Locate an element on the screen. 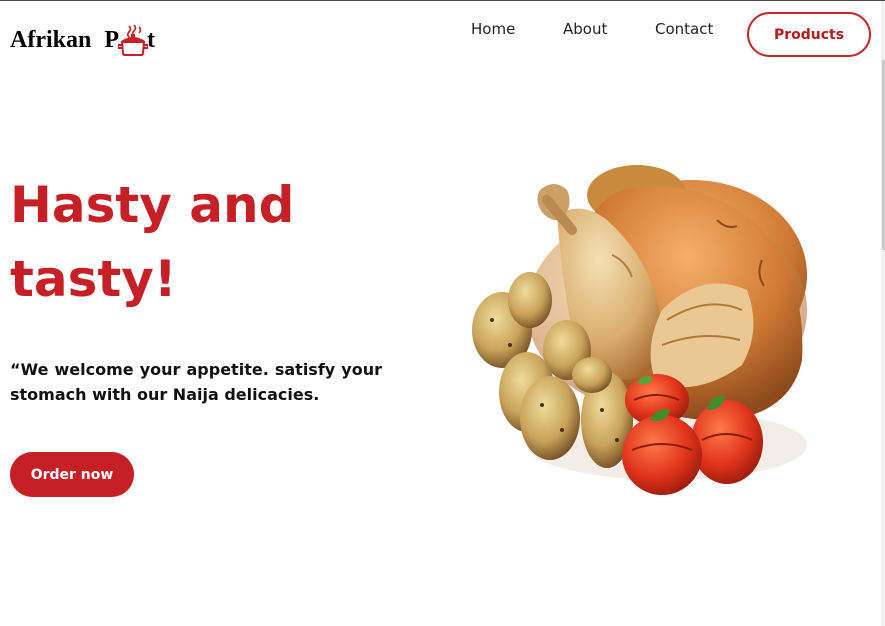 This screenshot has height=626, width=885. nav-contact: Contact is located at coordinates (684, 29).